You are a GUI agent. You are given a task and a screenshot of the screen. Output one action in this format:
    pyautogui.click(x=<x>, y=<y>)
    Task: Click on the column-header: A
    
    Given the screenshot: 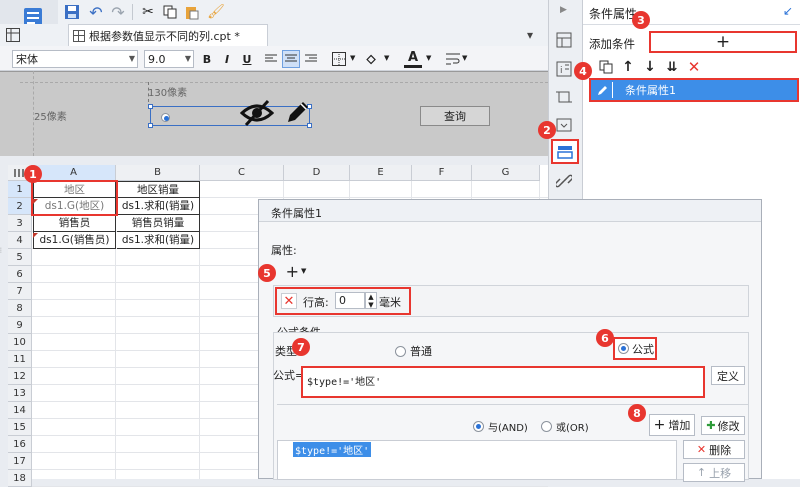 What is the action you would take?
    pyautogui.click(x=74, y=173)
    